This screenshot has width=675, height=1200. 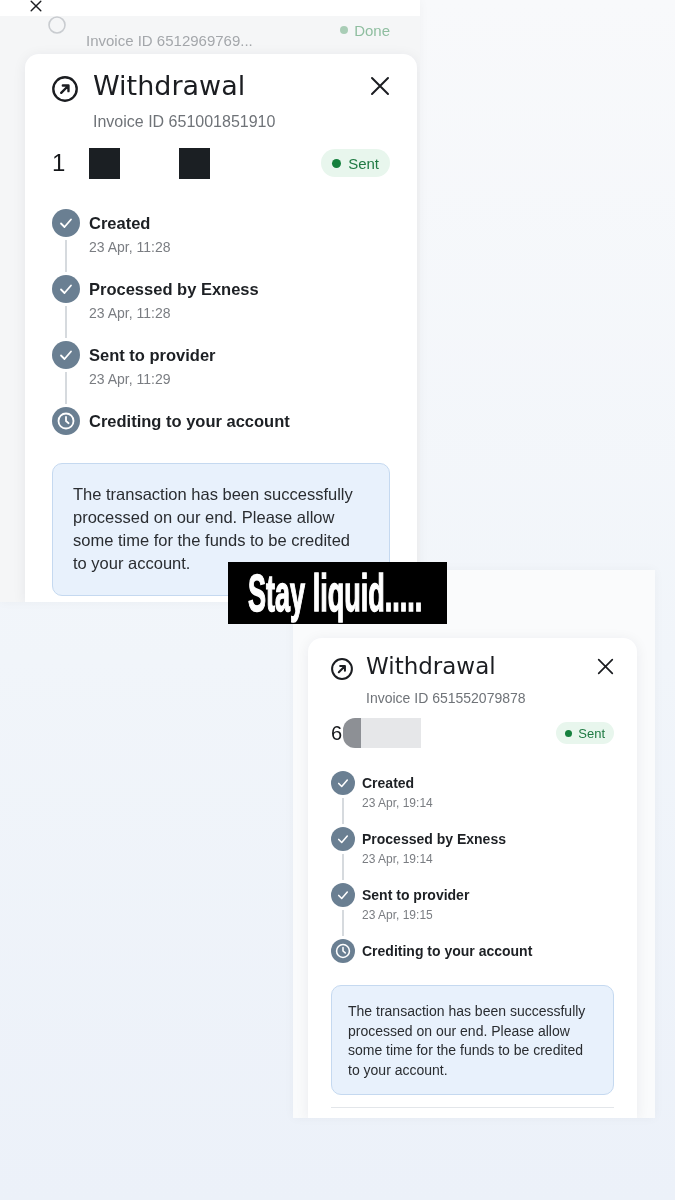 I want to click on invoice-id: Invoice ID 651001851910, so click(x=185, y=122).